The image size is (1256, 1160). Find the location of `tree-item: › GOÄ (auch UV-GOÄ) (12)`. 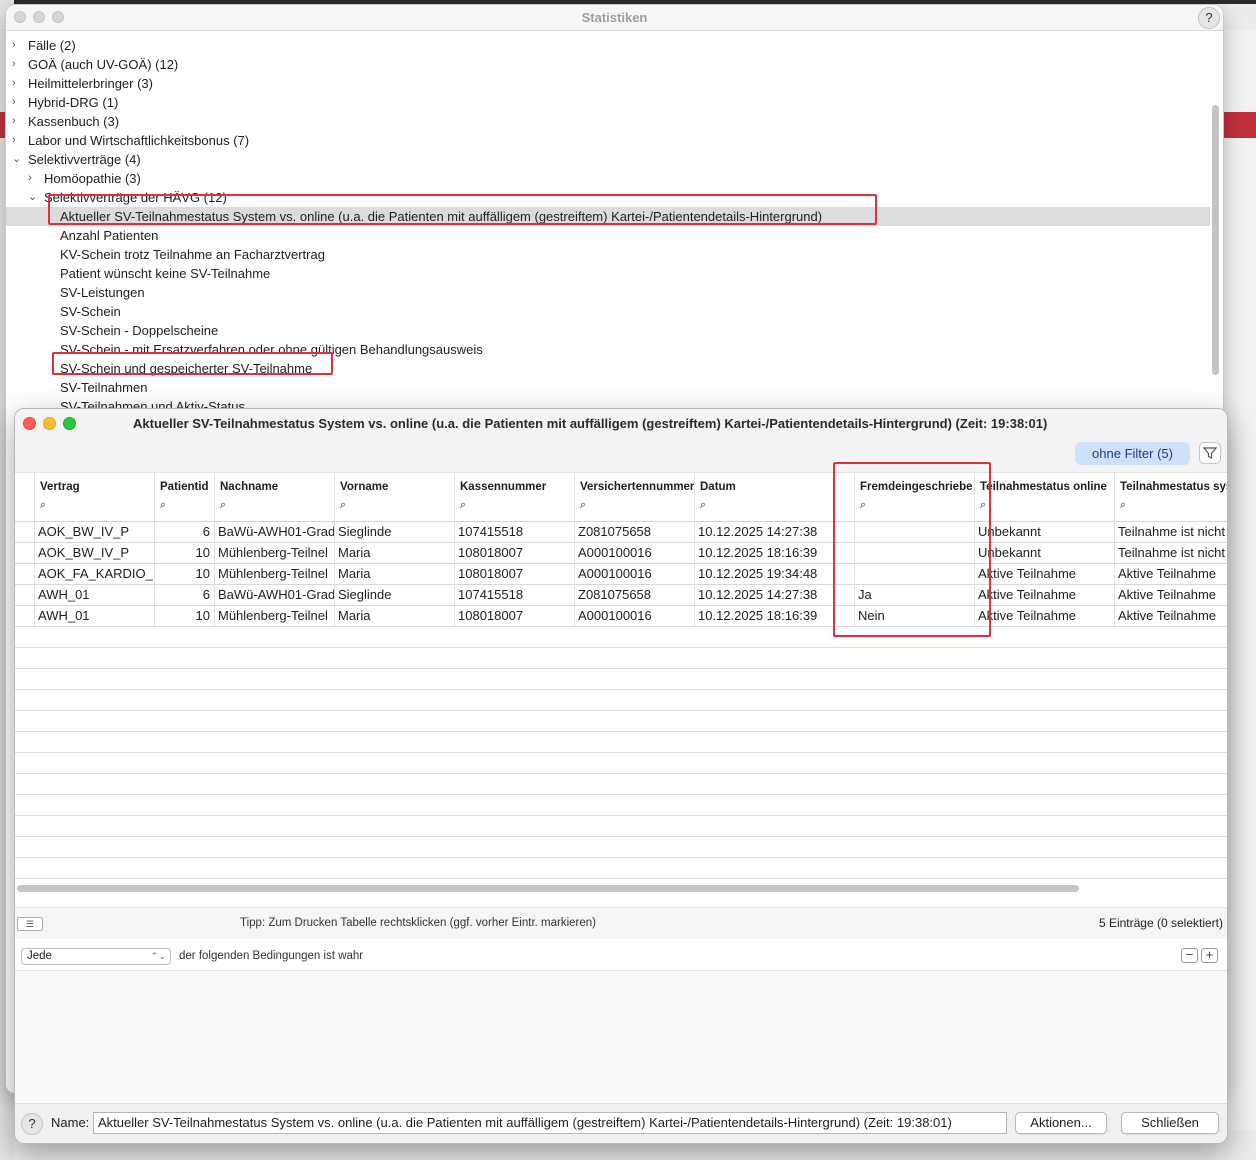

tree-item: › GOÄ (auch UV-GOÄ) (12) is located at coordinates (608, 64).